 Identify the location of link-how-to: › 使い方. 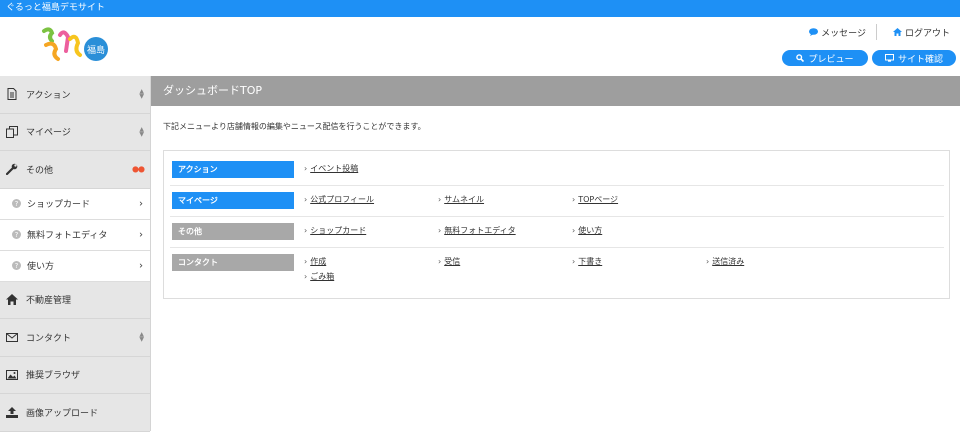
(587, 230).